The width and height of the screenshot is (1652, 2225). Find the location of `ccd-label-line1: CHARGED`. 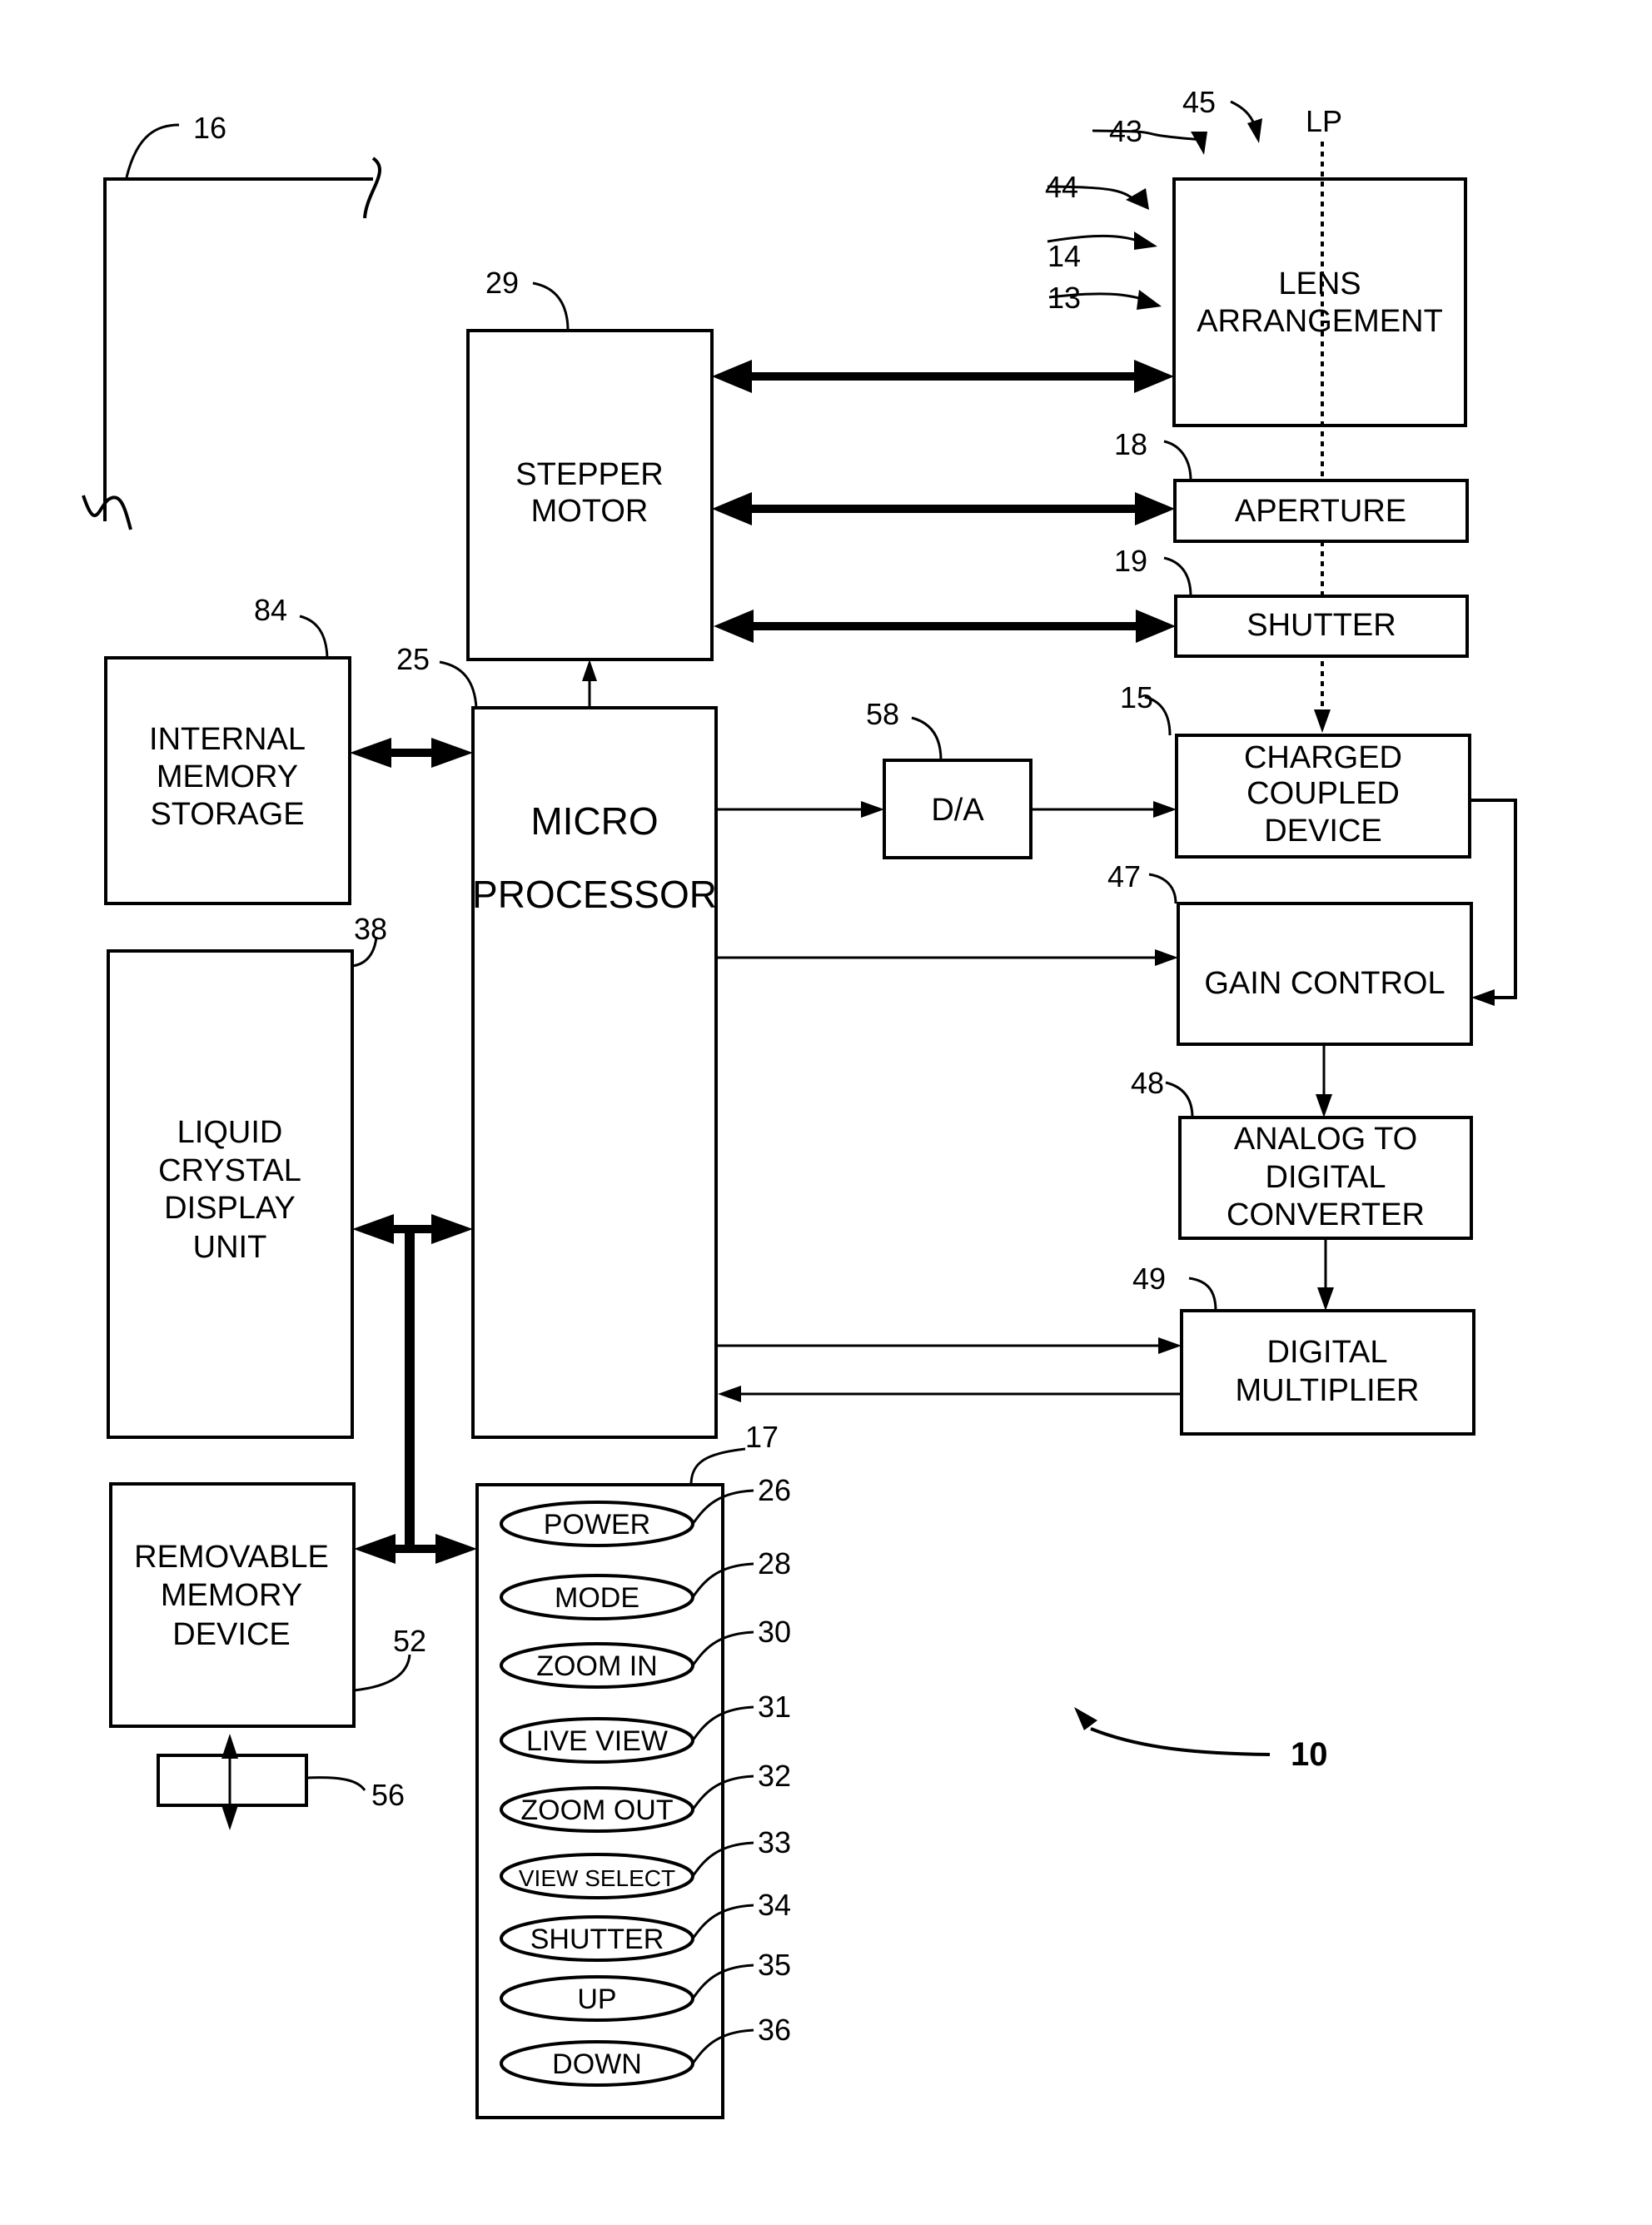

ccd-label-line1: CHARGED is located at coordinates (1323, 757).